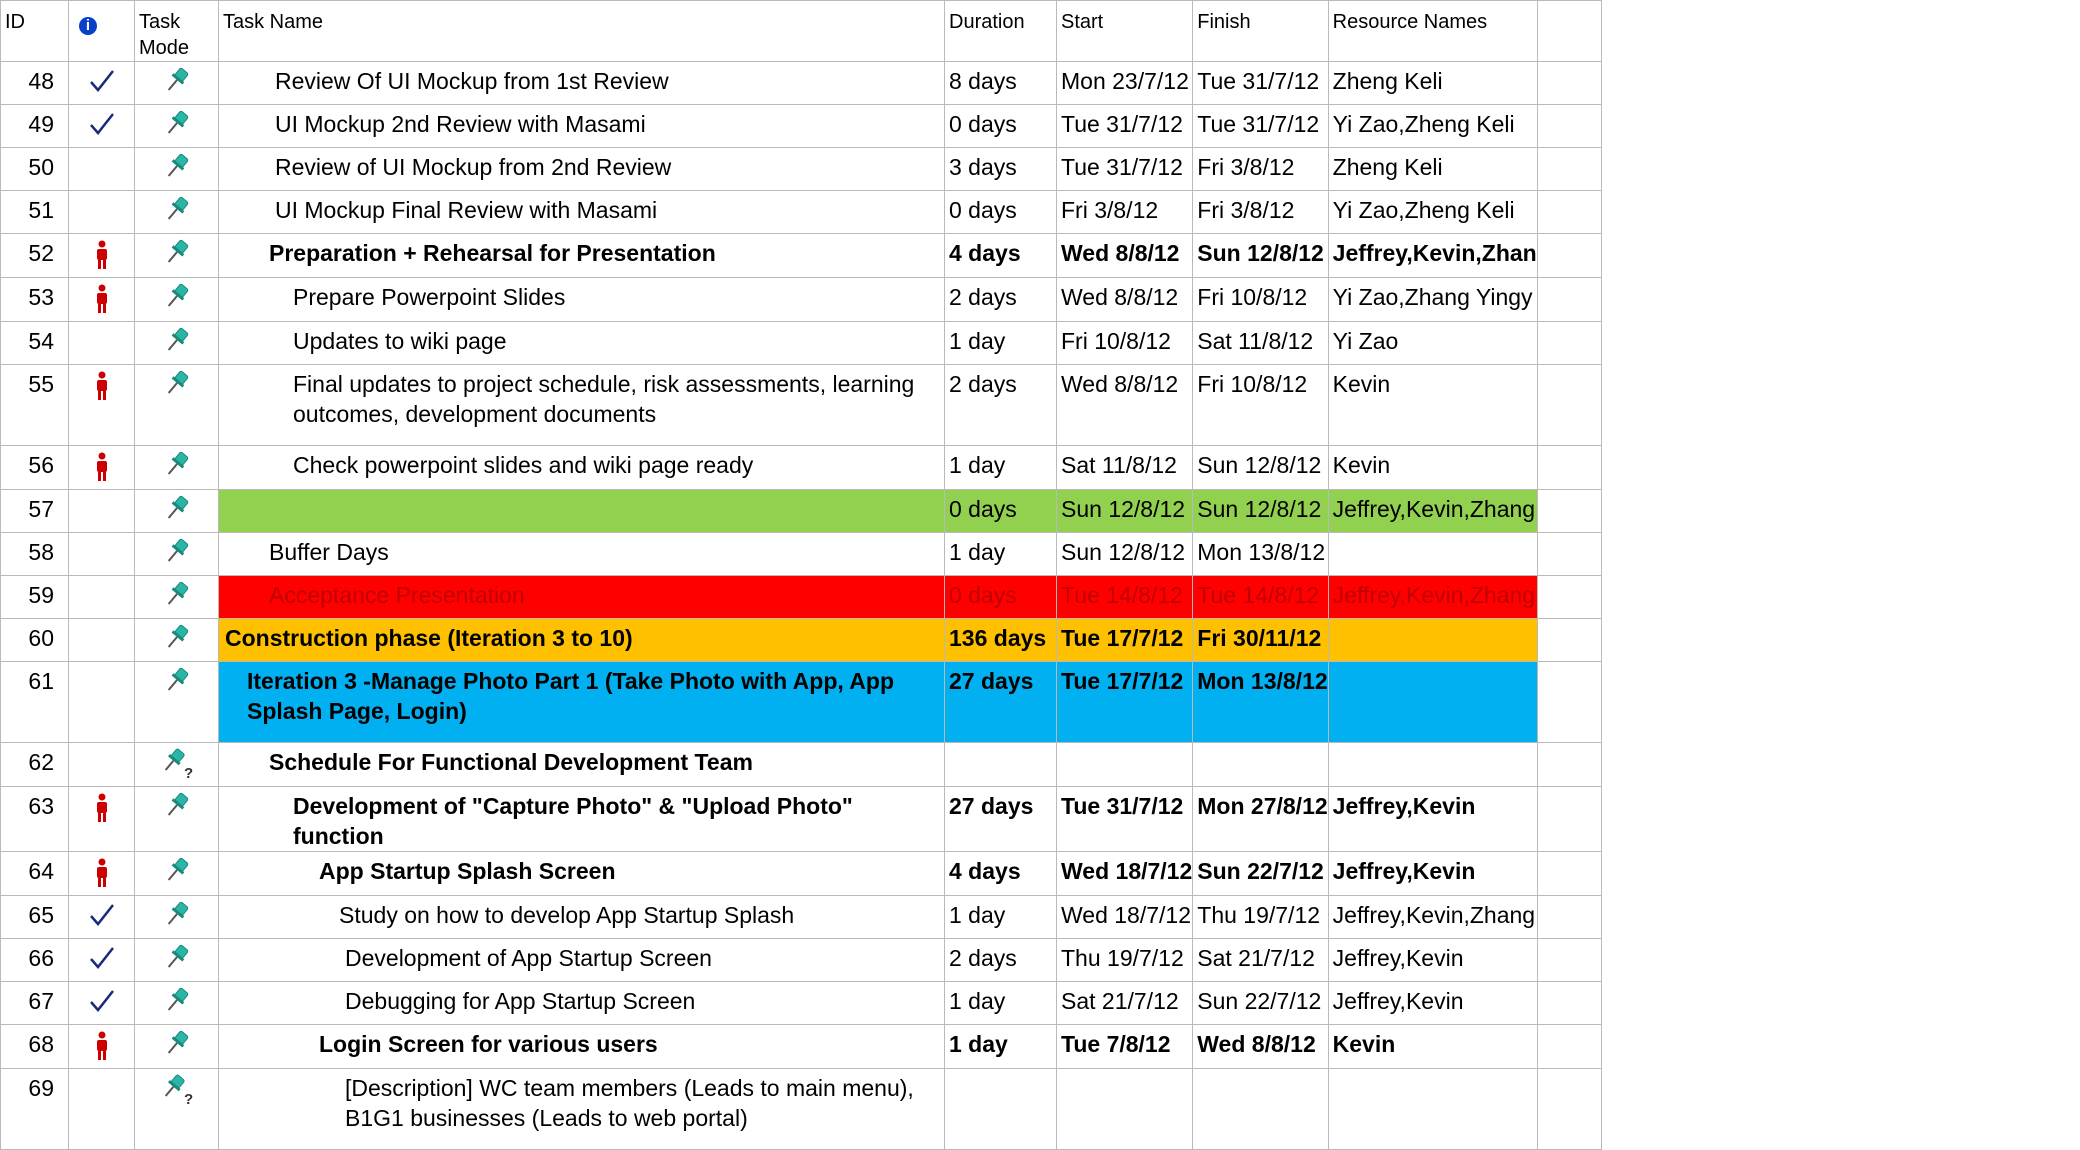 Image resolution: width=2080 pixels, height=1150 pixels. Describe the element at coordinates (581, 83) in the screenshot. I see `cell-task-name: Review Of UI Mockup from 1st Review` at that location.